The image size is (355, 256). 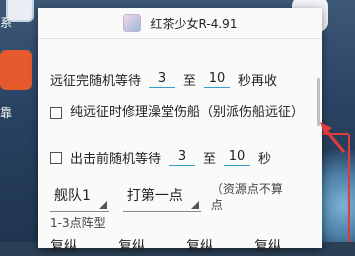 What do you see at coordinates (131, 23) in the screenshot?
I see `app-logo-icon` at bounding box center [131, 23].